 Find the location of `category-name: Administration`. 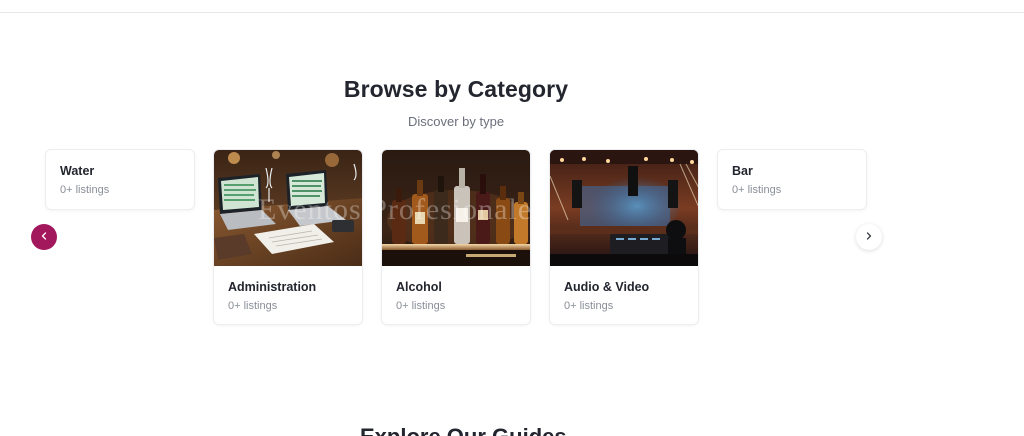

category-name: Administration is located at coordinates (272, 287).